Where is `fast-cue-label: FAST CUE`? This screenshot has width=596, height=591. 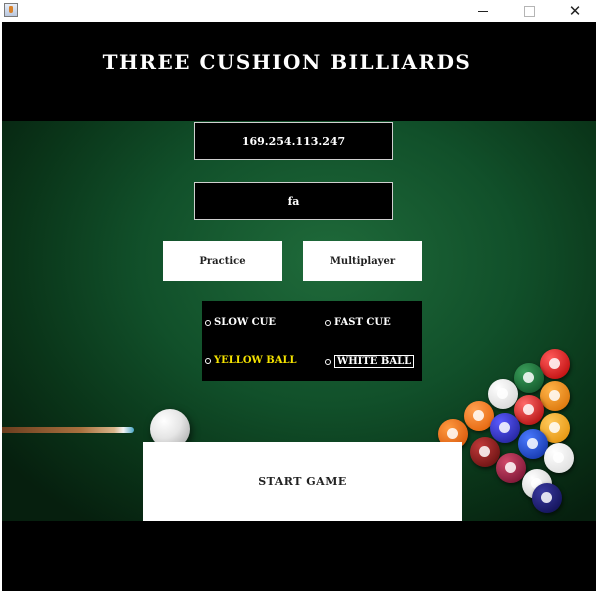
fast-cue-label: FAST CUE is located at coordinates (362, 322).